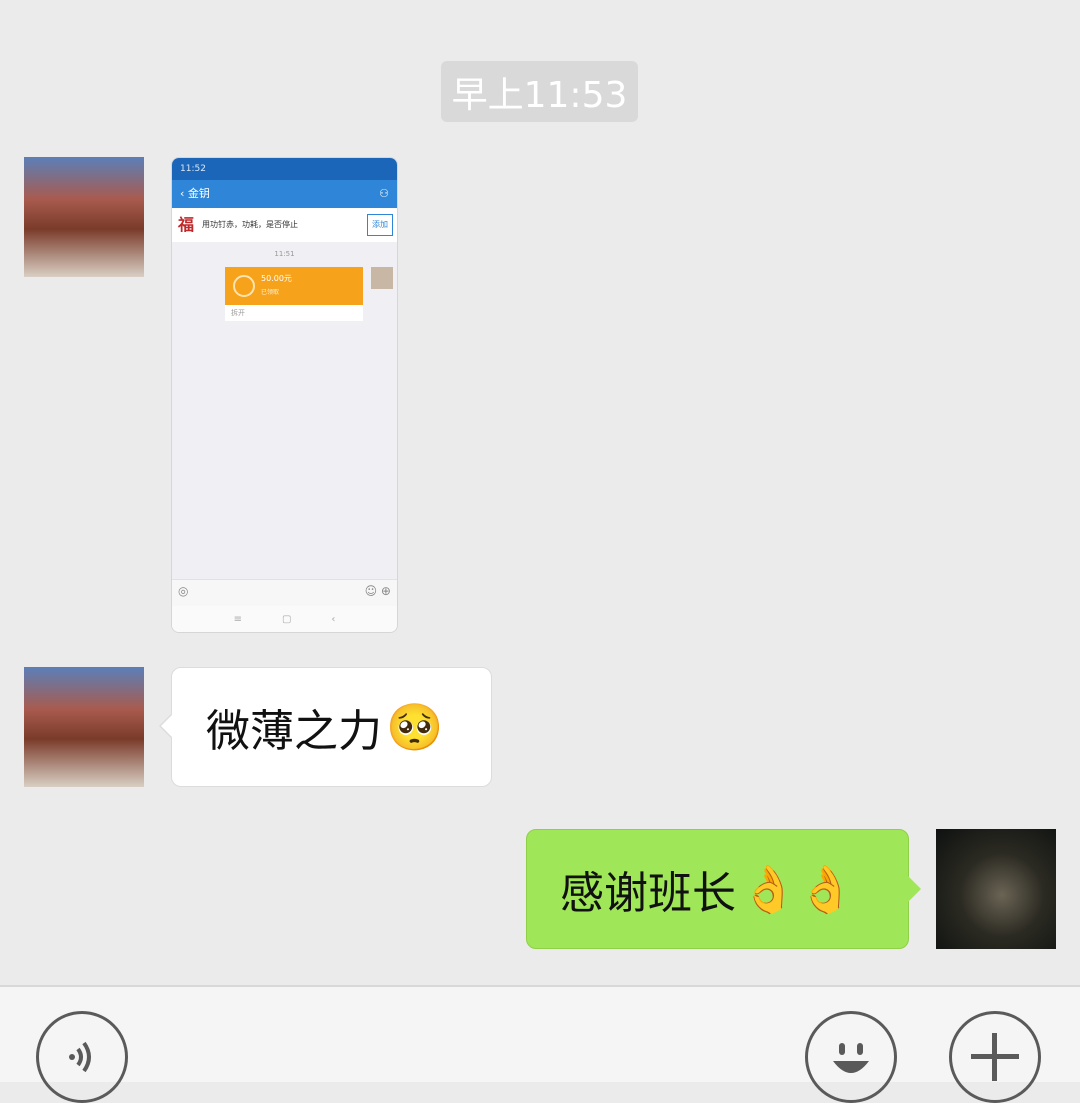 Image resolution: width=1080 pixels, height=1103 pixels. I want to click on home-key-icon: ▢, so click(286, 619).